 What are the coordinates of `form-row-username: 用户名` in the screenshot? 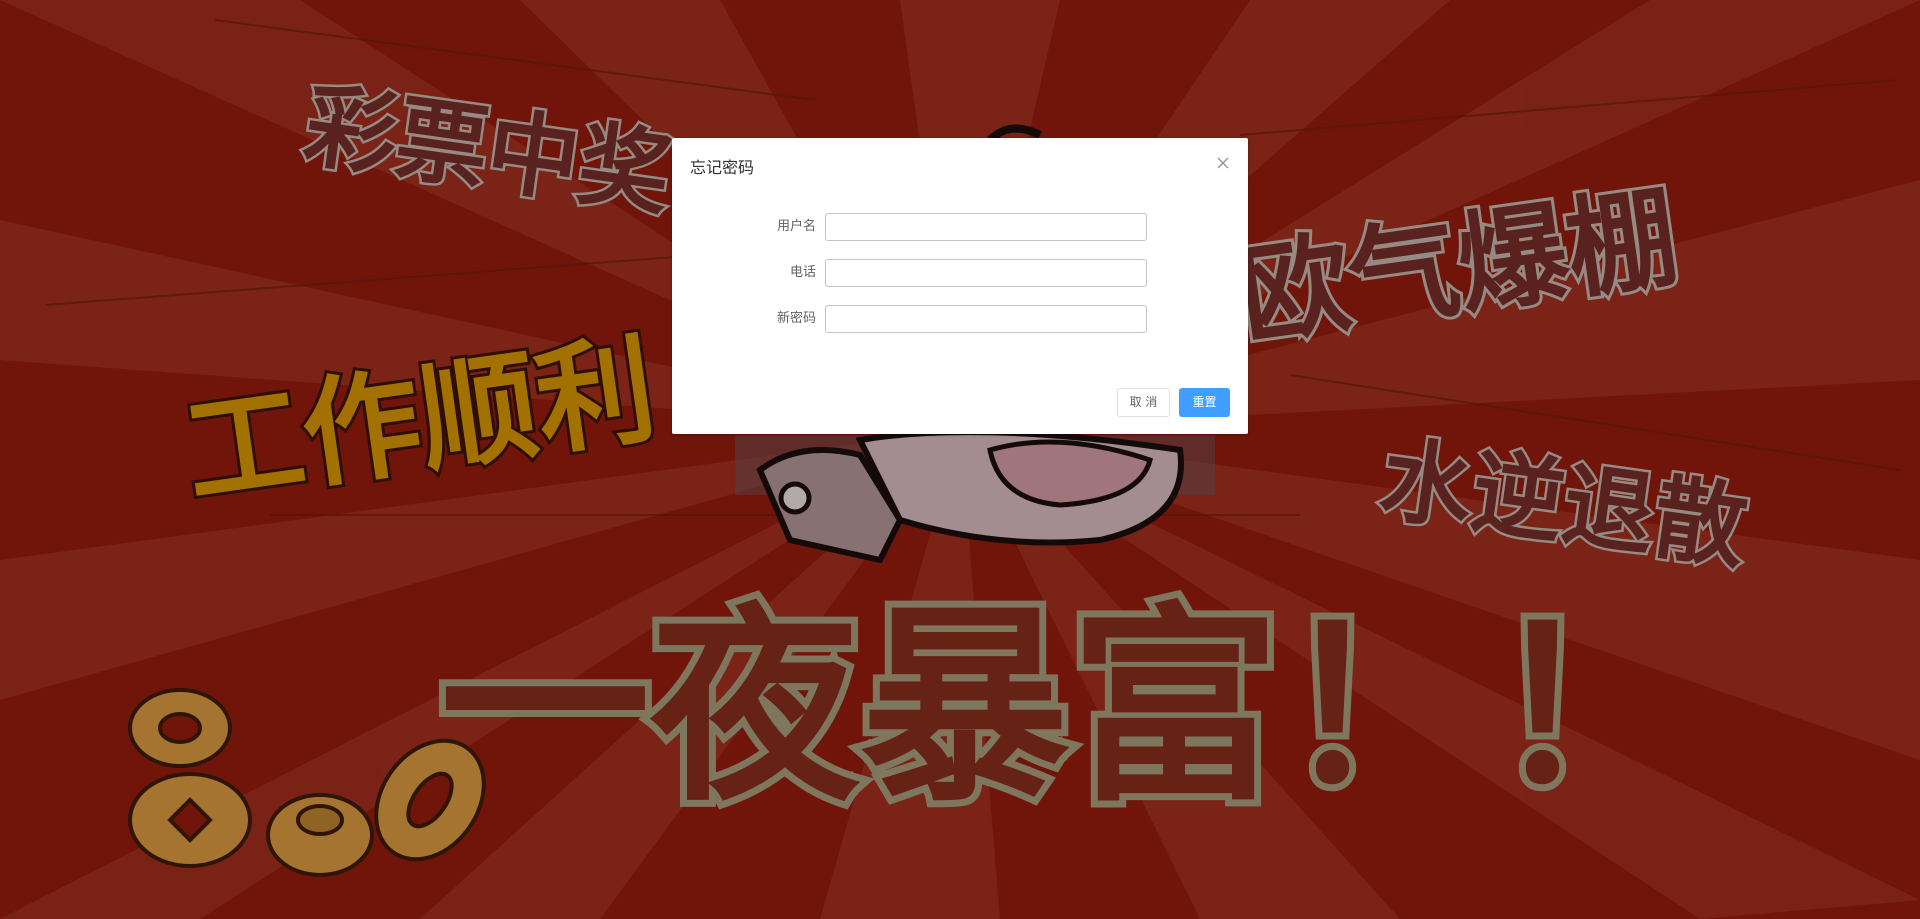 It's located at (960, 228).